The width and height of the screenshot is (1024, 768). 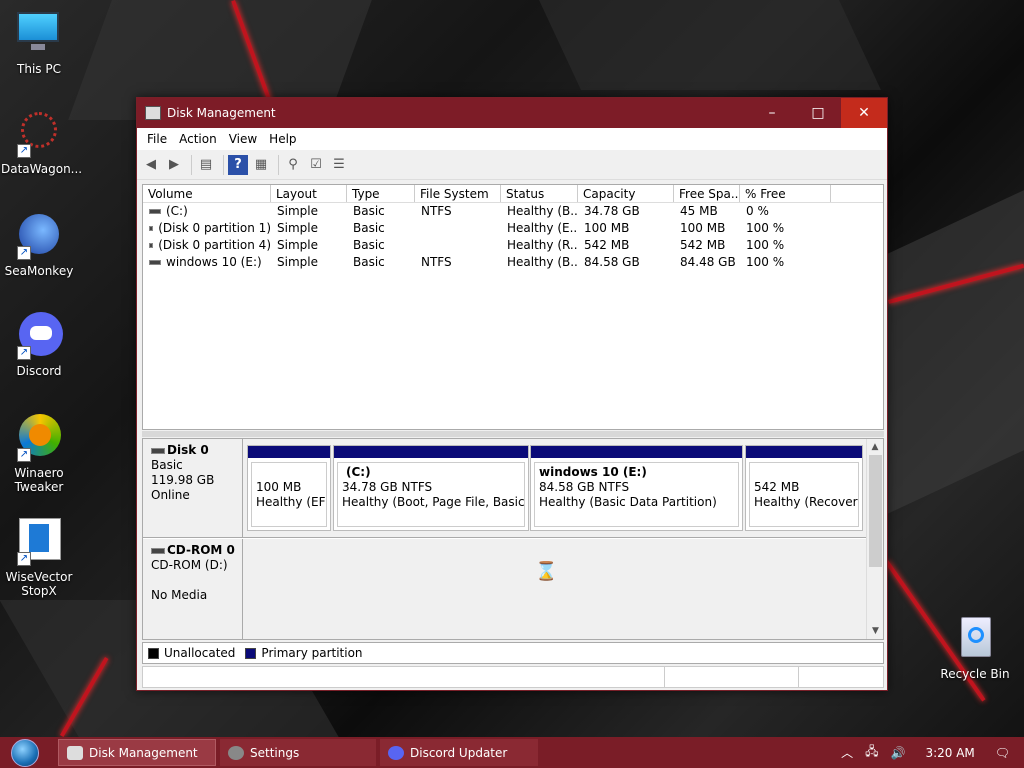 I want to click on settings-list-icon: ☰, so click(x=339, y=165).